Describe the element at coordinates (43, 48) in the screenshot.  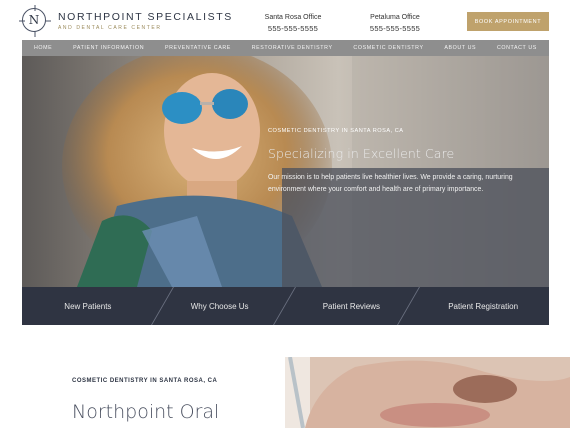
I see `nav-item-home: HOME` at that location.